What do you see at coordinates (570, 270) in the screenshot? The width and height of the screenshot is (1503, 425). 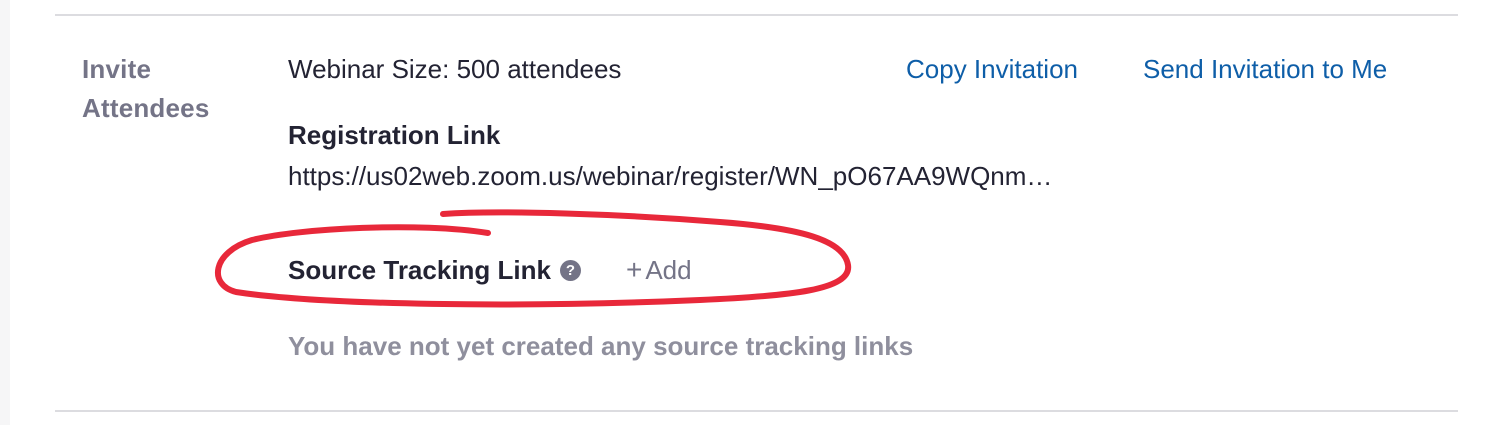 I see `question-circle-icon: ?` at bounding box center [570, 270].